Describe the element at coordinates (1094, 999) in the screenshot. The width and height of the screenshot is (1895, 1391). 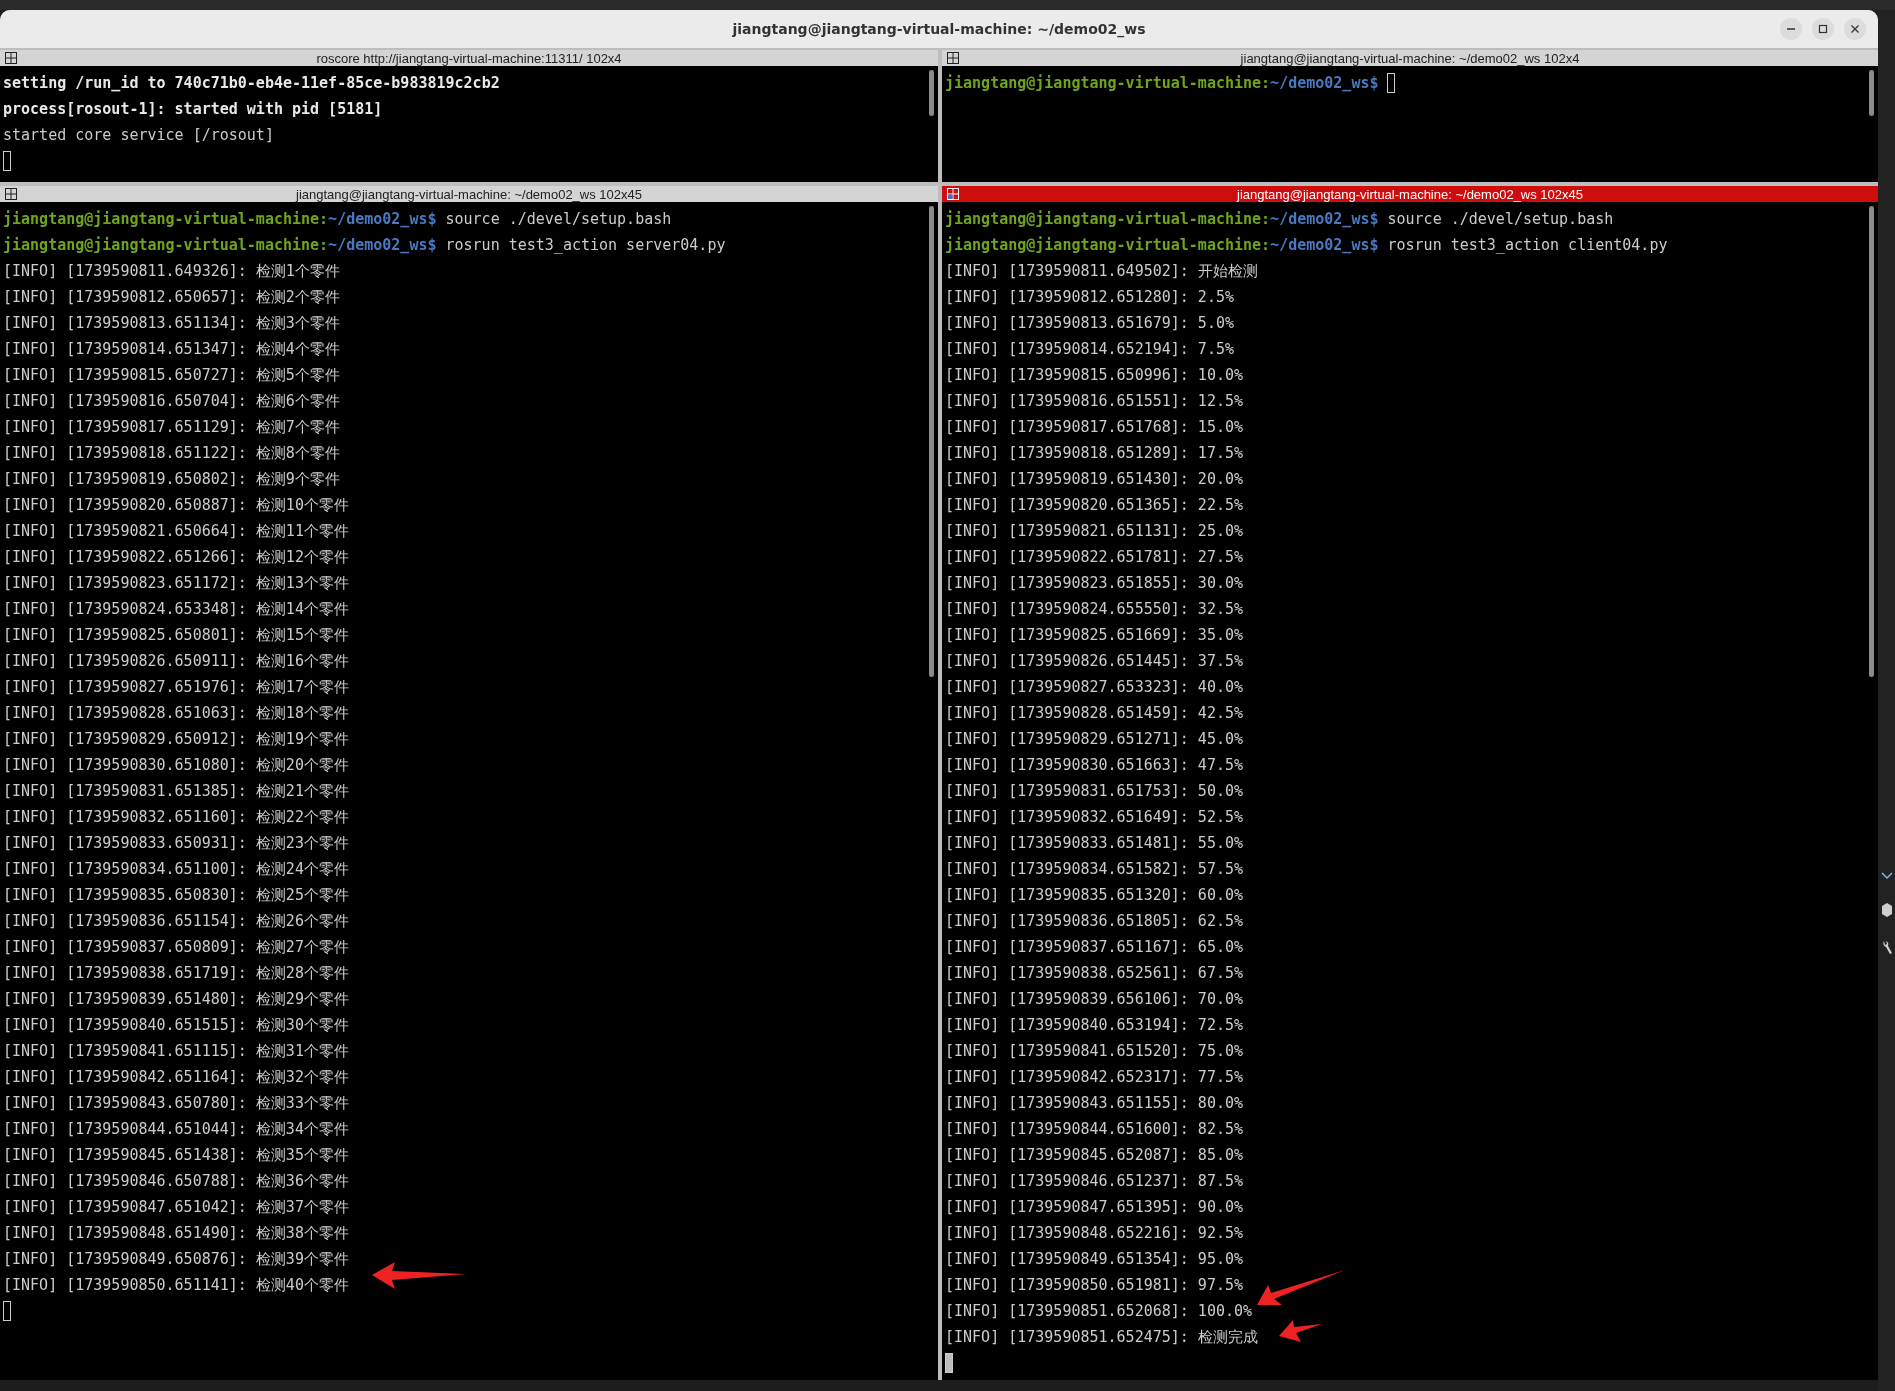
I see `output-line: [INFO] [1739590839.656106]: 70.0%` at that location.